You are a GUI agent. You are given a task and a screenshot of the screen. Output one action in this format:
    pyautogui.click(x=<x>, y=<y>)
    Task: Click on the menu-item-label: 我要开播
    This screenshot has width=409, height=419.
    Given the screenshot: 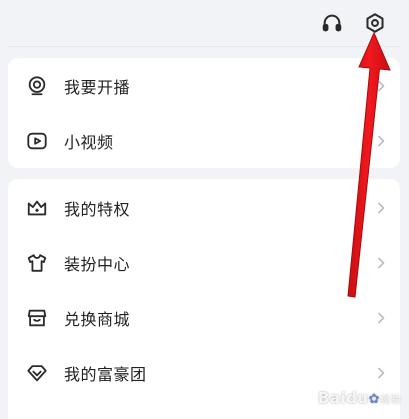 What is the action you would take?
    pyautogui.click(x=97, y=87)
    